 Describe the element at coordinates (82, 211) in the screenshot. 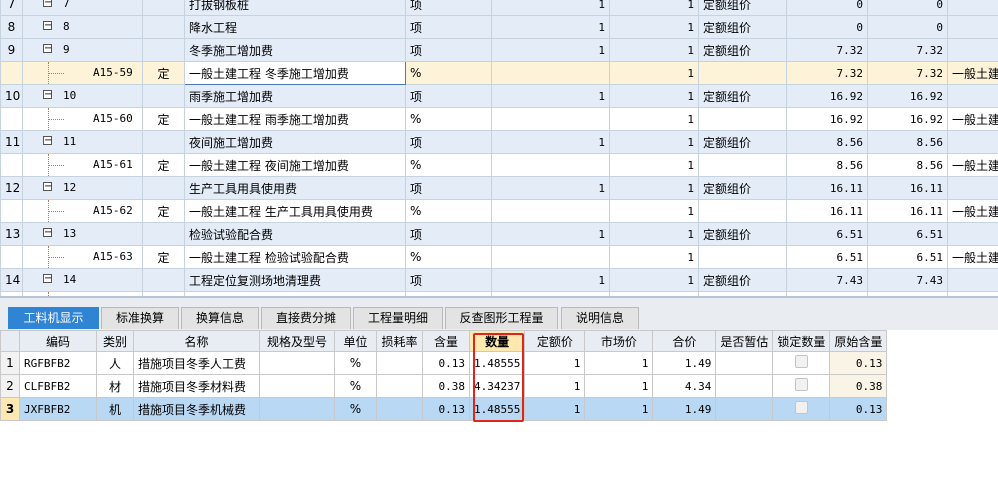

I see `tree-code-cell: A15-62` at that location.